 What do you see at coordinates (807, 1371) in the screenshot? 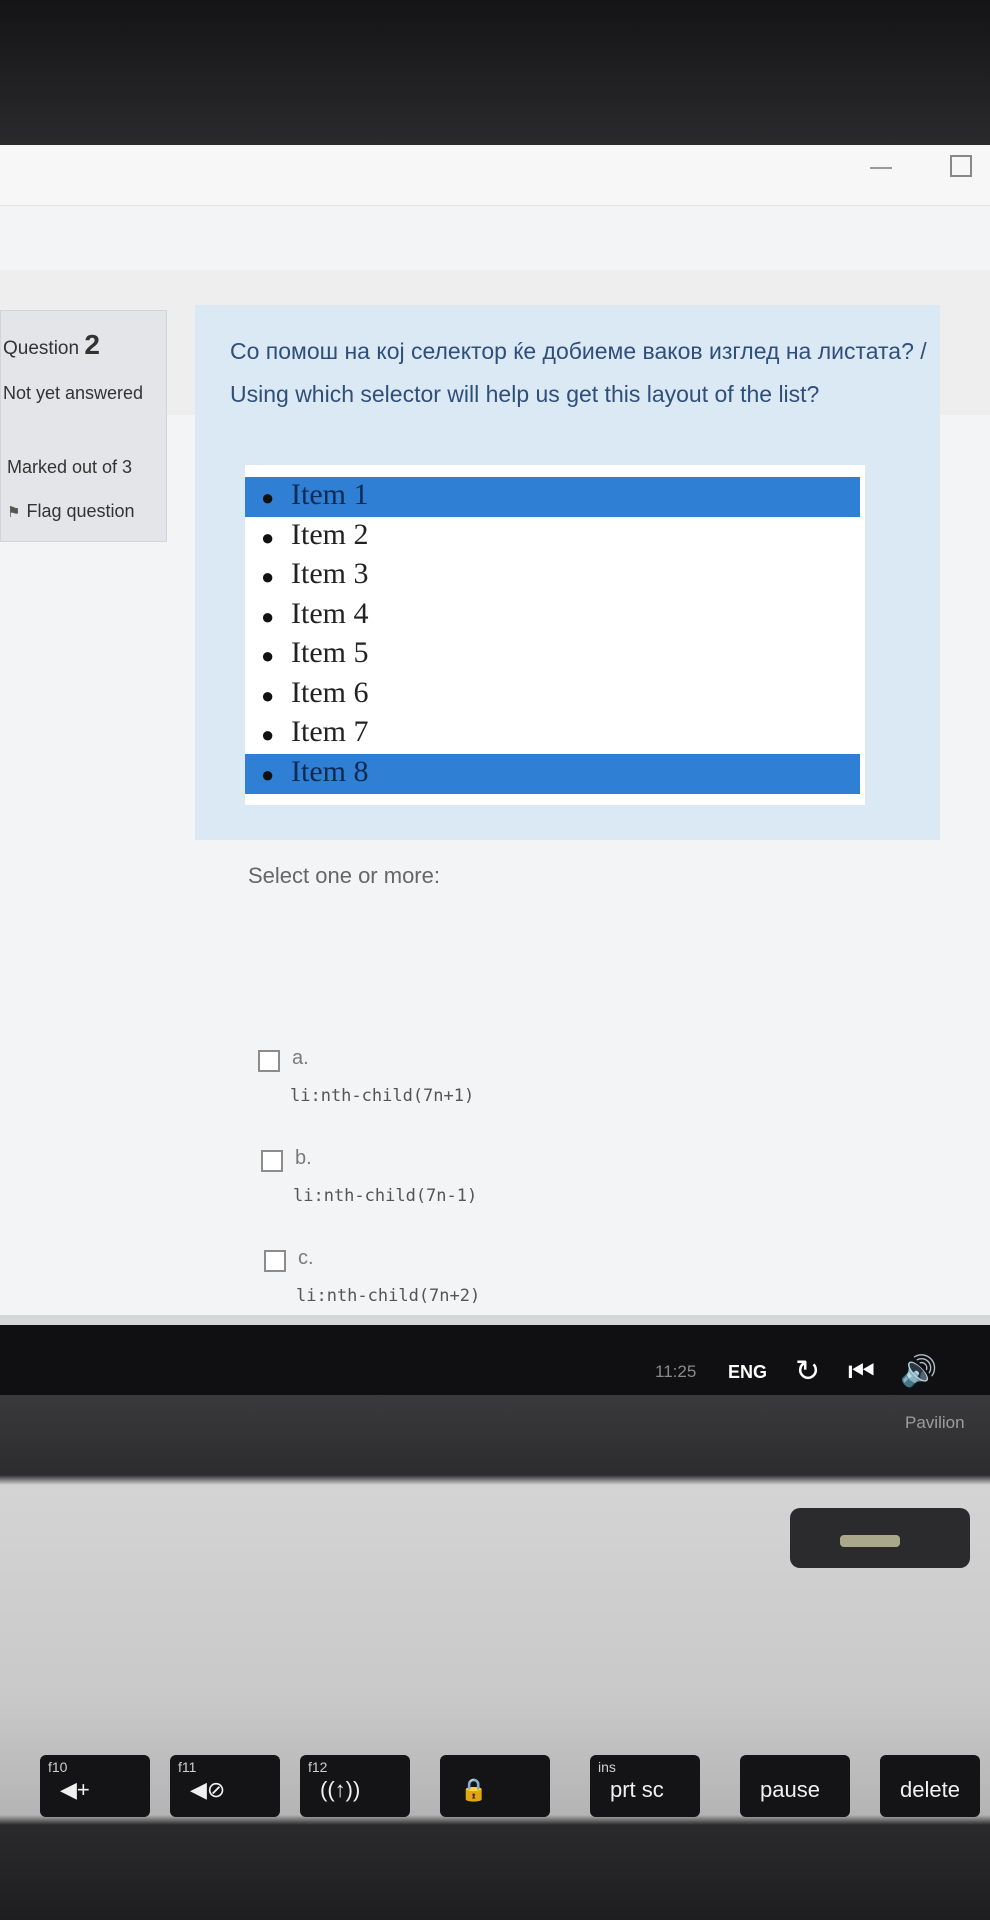
I see `refresh-icon: ↻` at bounding box center [807, 1371].